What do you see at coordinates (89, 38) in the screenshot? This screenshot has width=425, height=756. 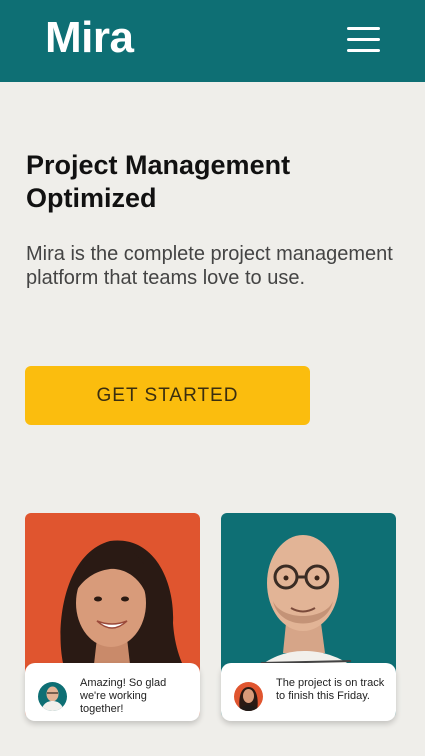 I see `logo: Mira` at bounding box center [89, 38].